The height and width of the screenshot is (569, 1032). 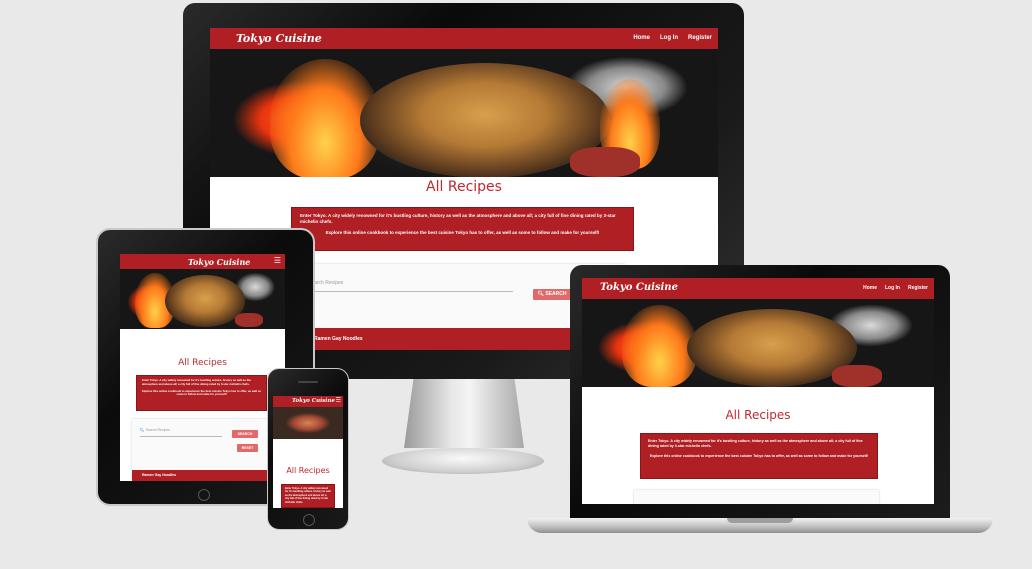 What do you see at coordinates (202, 475) in the screenshot?
I see `recipe-row: Ramen Gay Noodles` at bounding box center [202, 475].